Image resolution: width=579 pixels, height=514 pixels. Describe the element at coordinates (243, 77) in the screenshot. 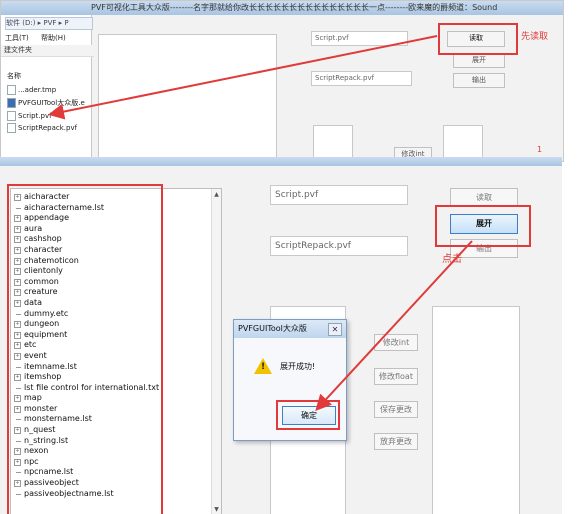

I see `arrow-to-script-file` at that location.